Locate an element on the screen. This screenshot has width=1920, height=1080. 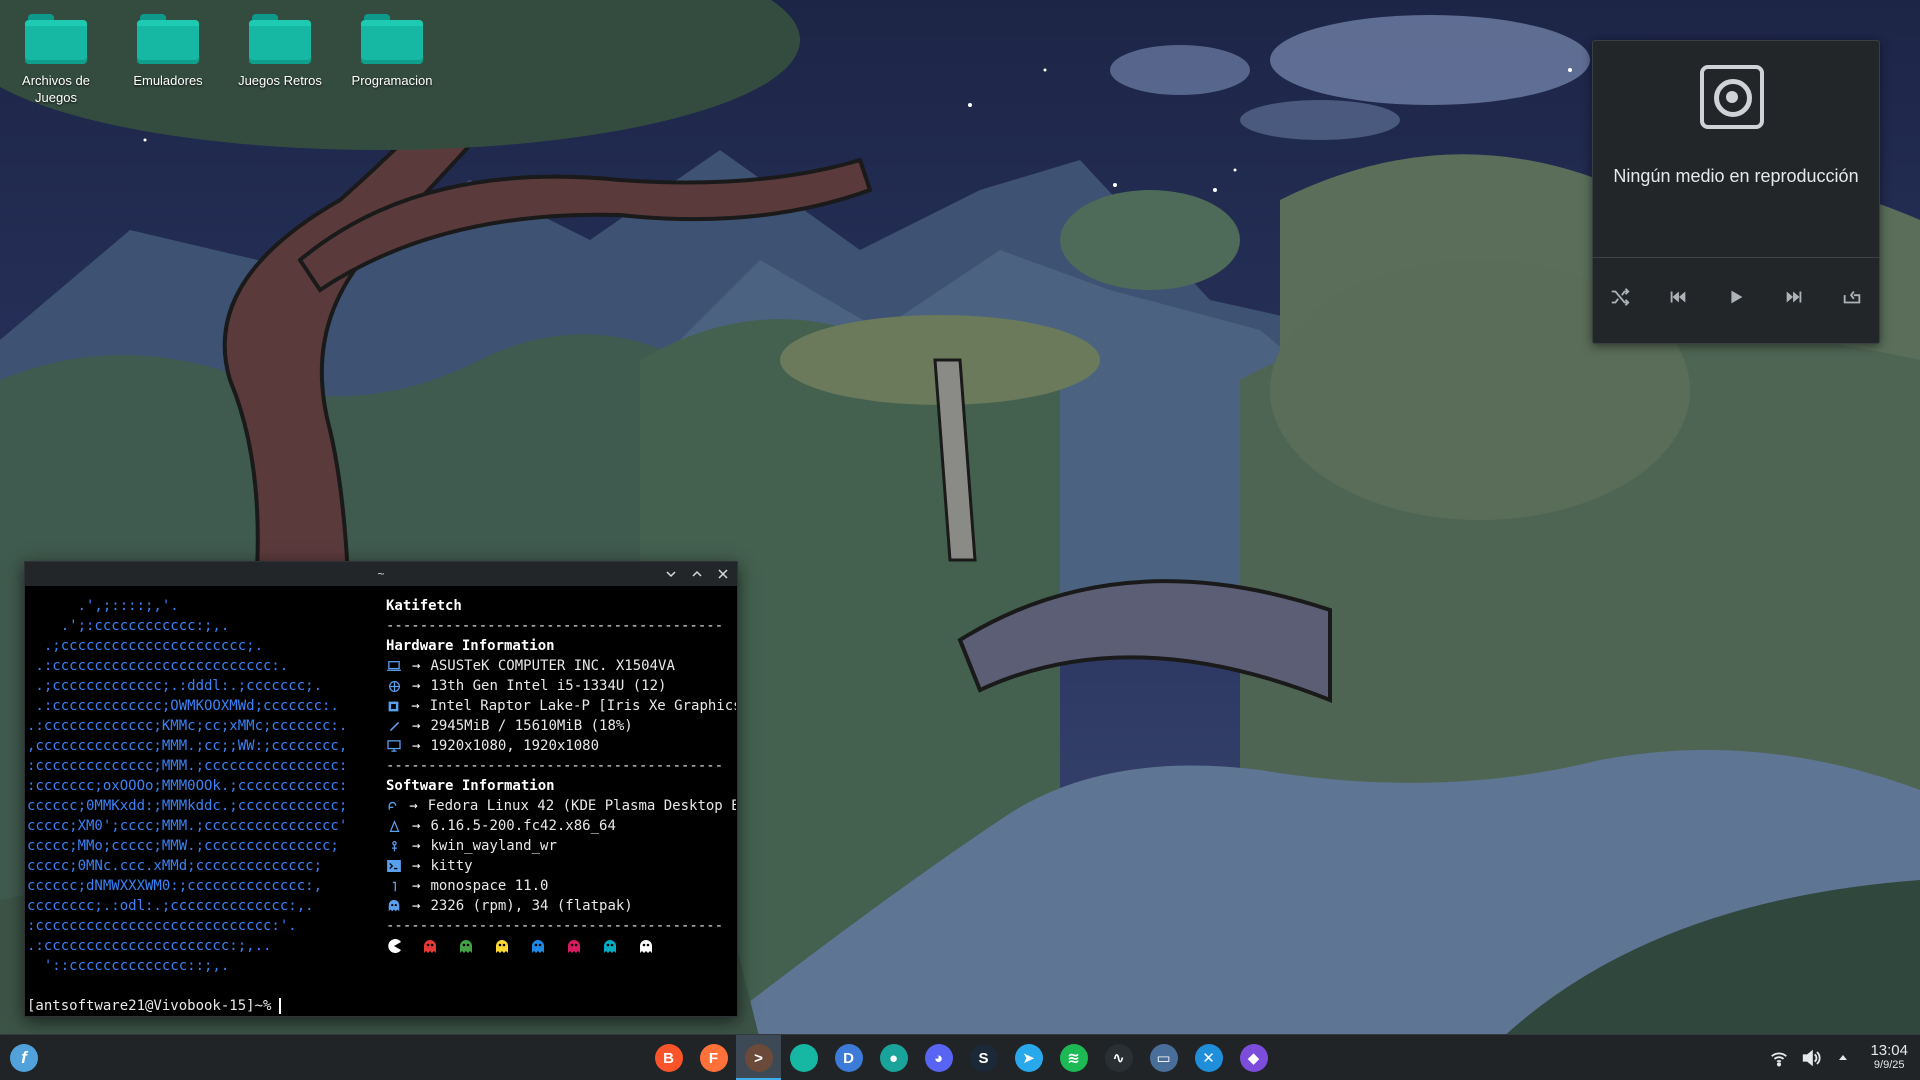
taskbar-app-toggle: ● is located at coordinates (893, 1057).